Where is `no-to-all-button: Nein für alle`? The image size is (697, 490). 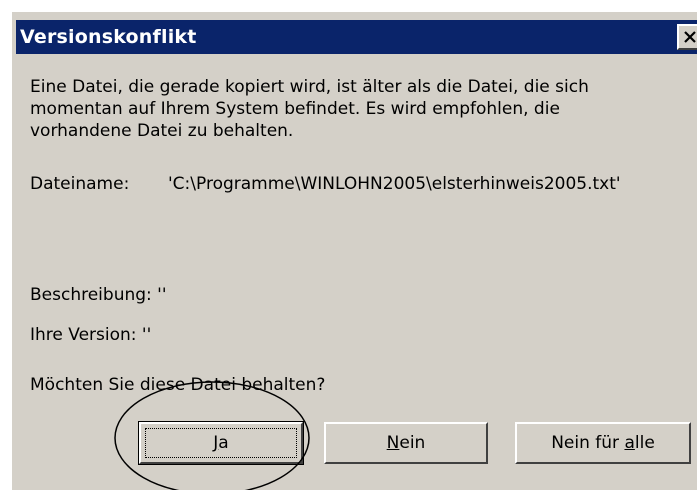
no-to-all-button: Nein für alle is located at coordinates (603, 443).